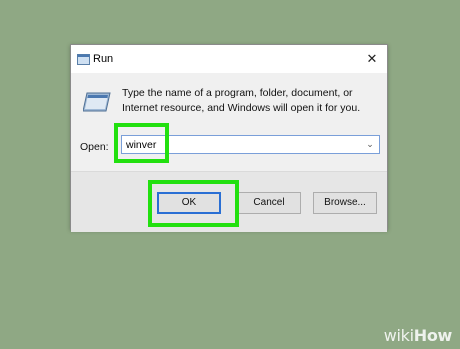  I want to click on close-icon: ✕, so click(372, 58).